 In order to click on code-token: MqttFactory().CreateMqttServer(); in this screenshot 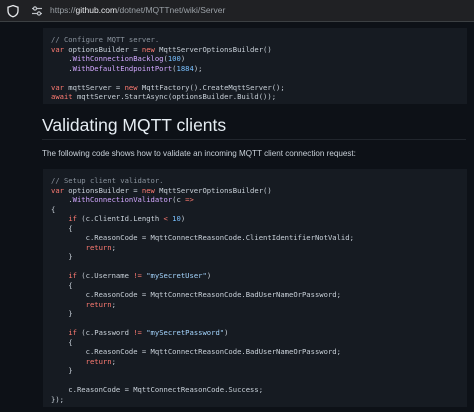, I will do `click(211, 87)`.